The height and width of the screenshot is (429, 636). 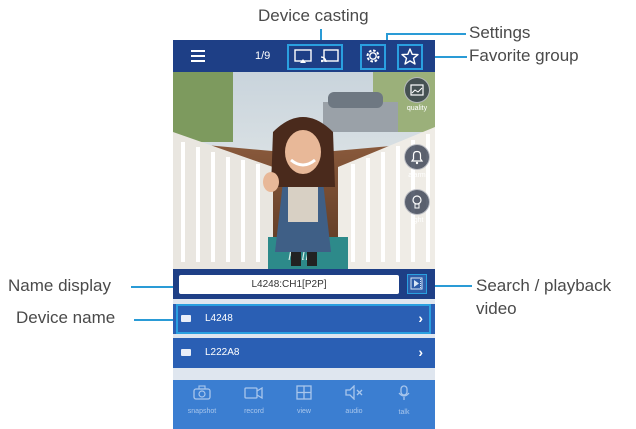 I want to click on playback-button, so click(x=417, y=284).